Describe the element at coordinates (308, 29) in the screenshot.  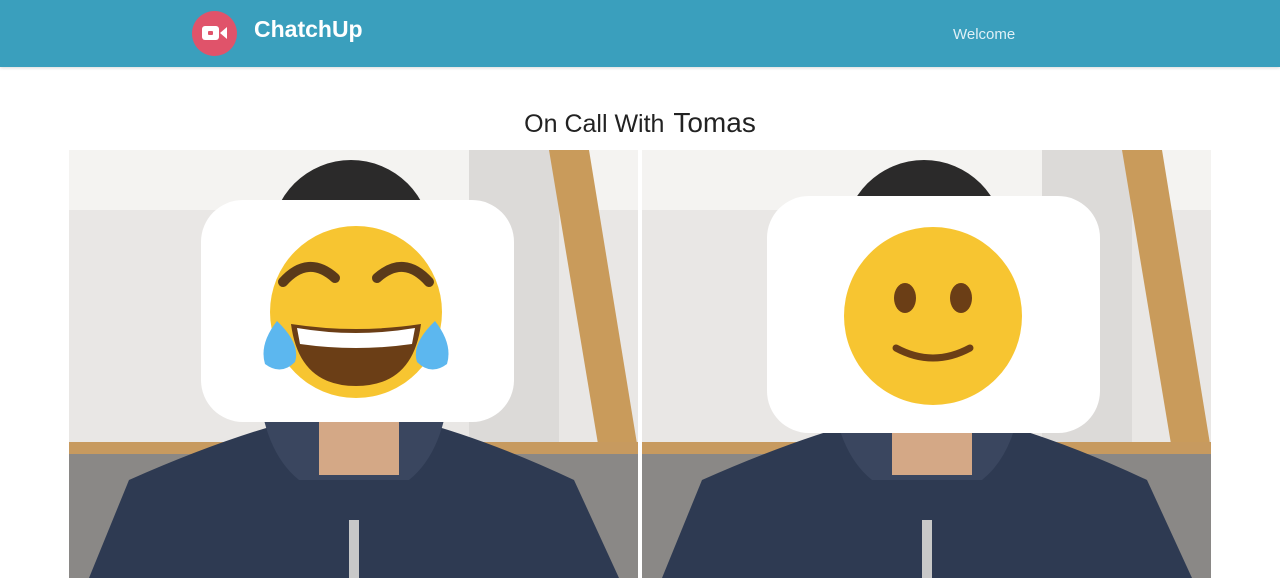
I see `brand-name-link: ChatchUp` at that location.